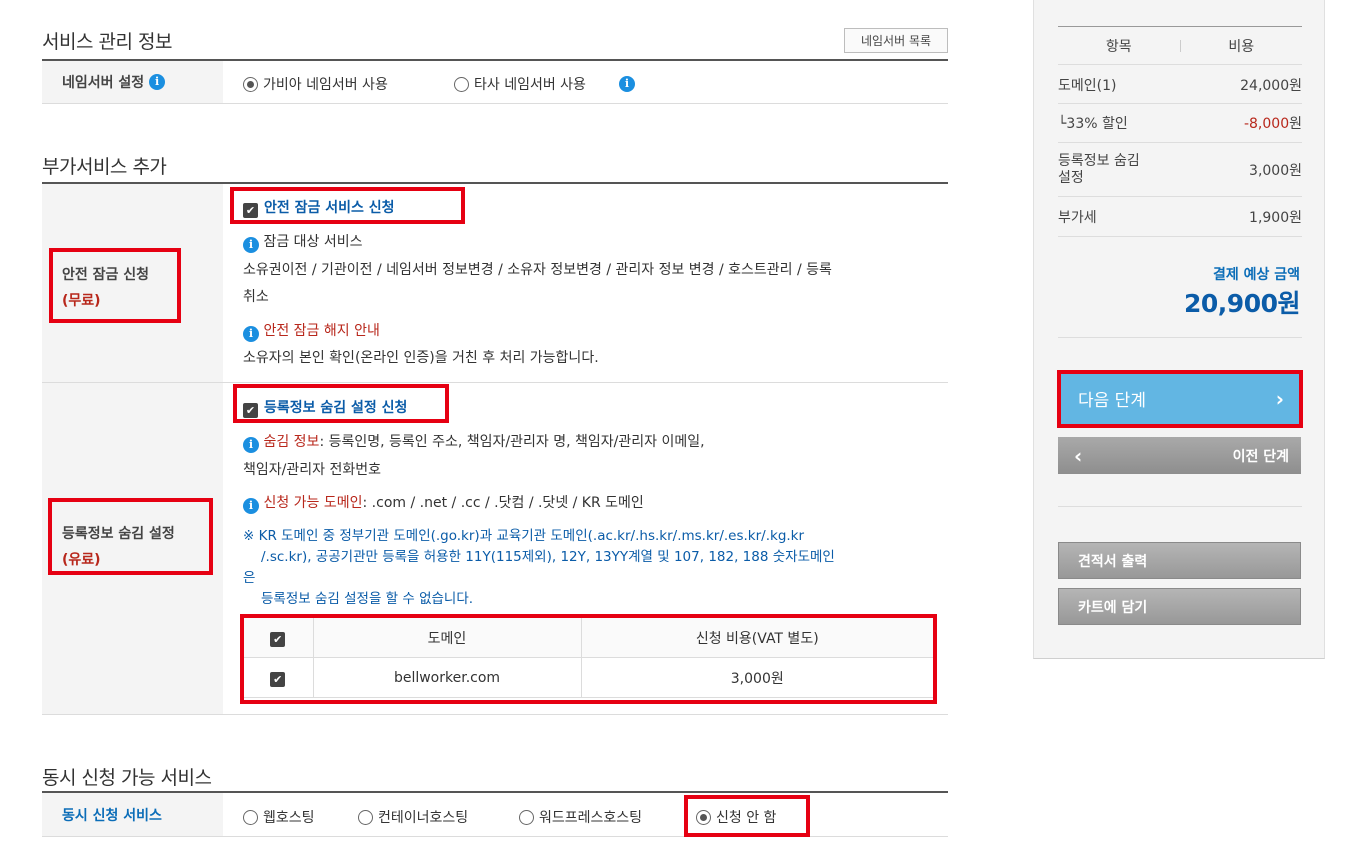 The width and height of the screenshot is (1352, 859). Describe the element at coordinates (1180, 217) in the screenshot. I see `summary-row-vat: 부가세 1,900원` at that location.